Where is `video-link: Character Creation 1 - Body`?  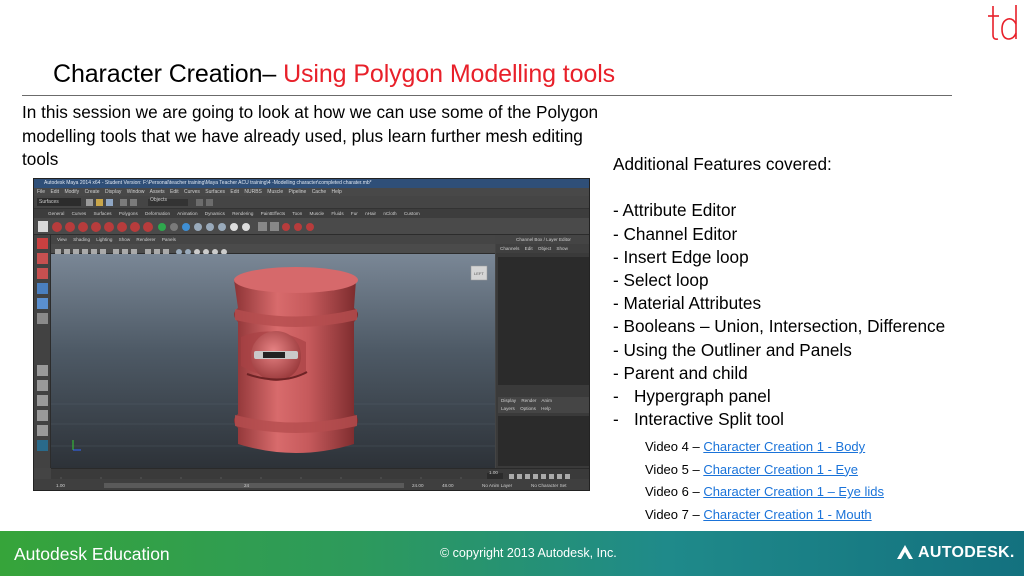 video-link: Character Creation 1 - Body is located at coordinates (784, 446).